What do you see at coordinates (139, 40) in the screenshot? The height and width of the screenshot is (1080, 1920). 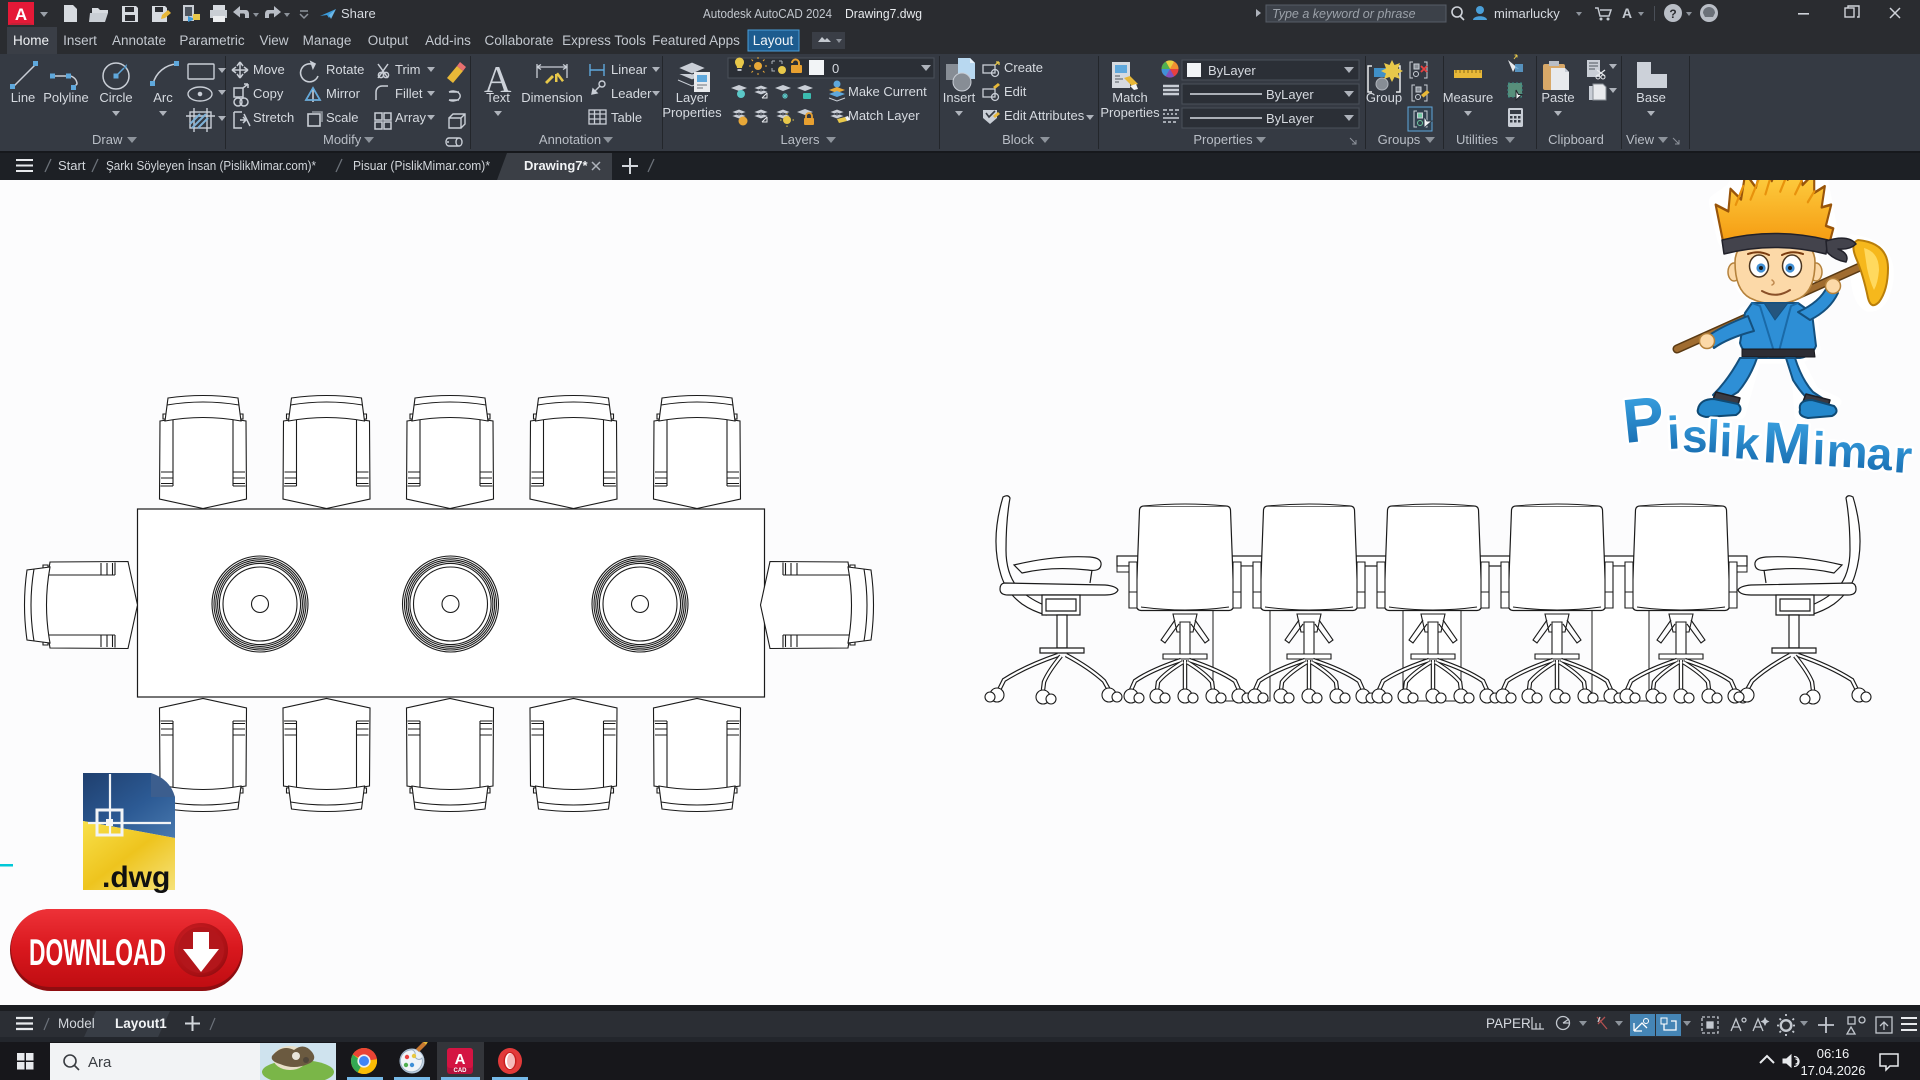 I see `svg-text: Annotate` at bounding box center [139, 40].